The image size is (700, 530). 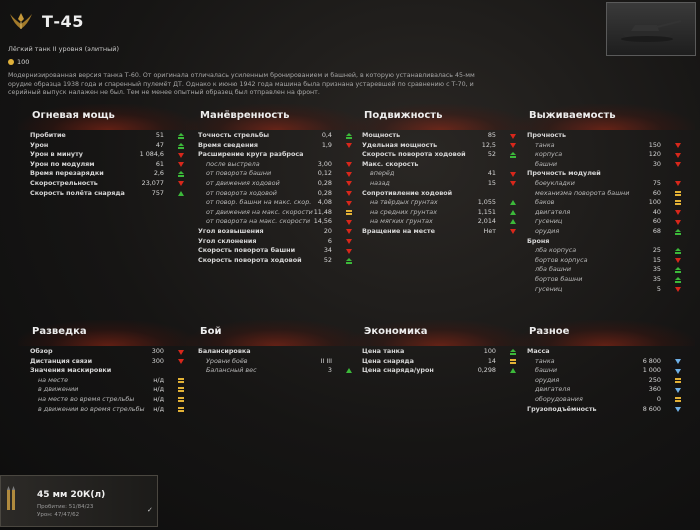 What do you see at coordinates (326, 144) in the screenshot?
I see `stat-value: 1,9` at bounding box center [326, 144].